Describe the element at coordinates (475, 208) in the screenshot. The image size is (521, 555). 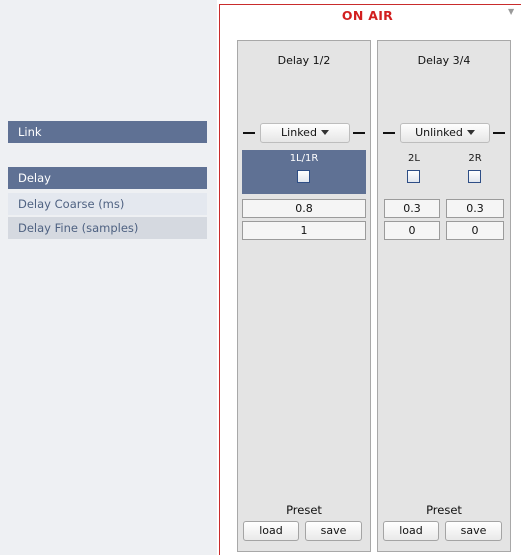
I see `delay-coarse-field-2r: 0.3` at that location.